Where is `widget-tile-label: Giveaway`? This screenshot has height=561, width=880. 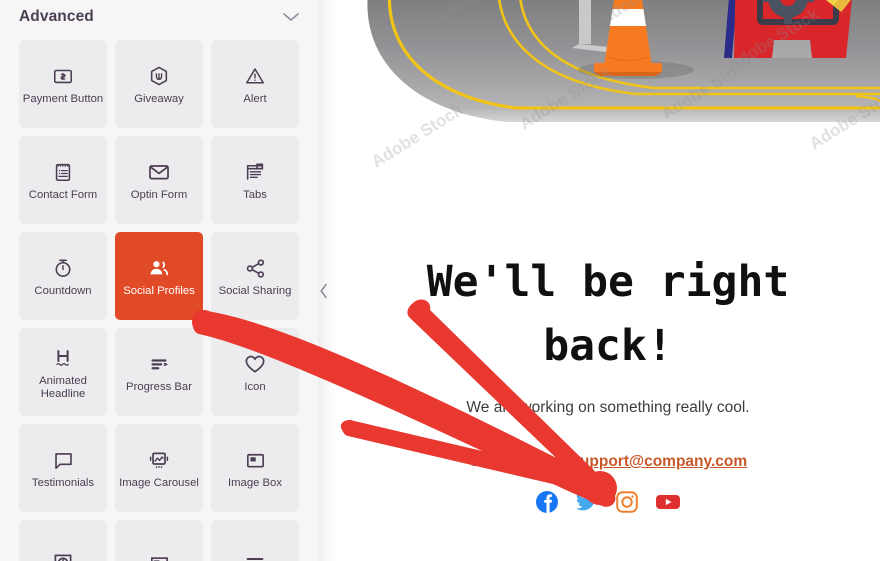 widget-tile-label: Giveaway is located at coordinates (159, 99).